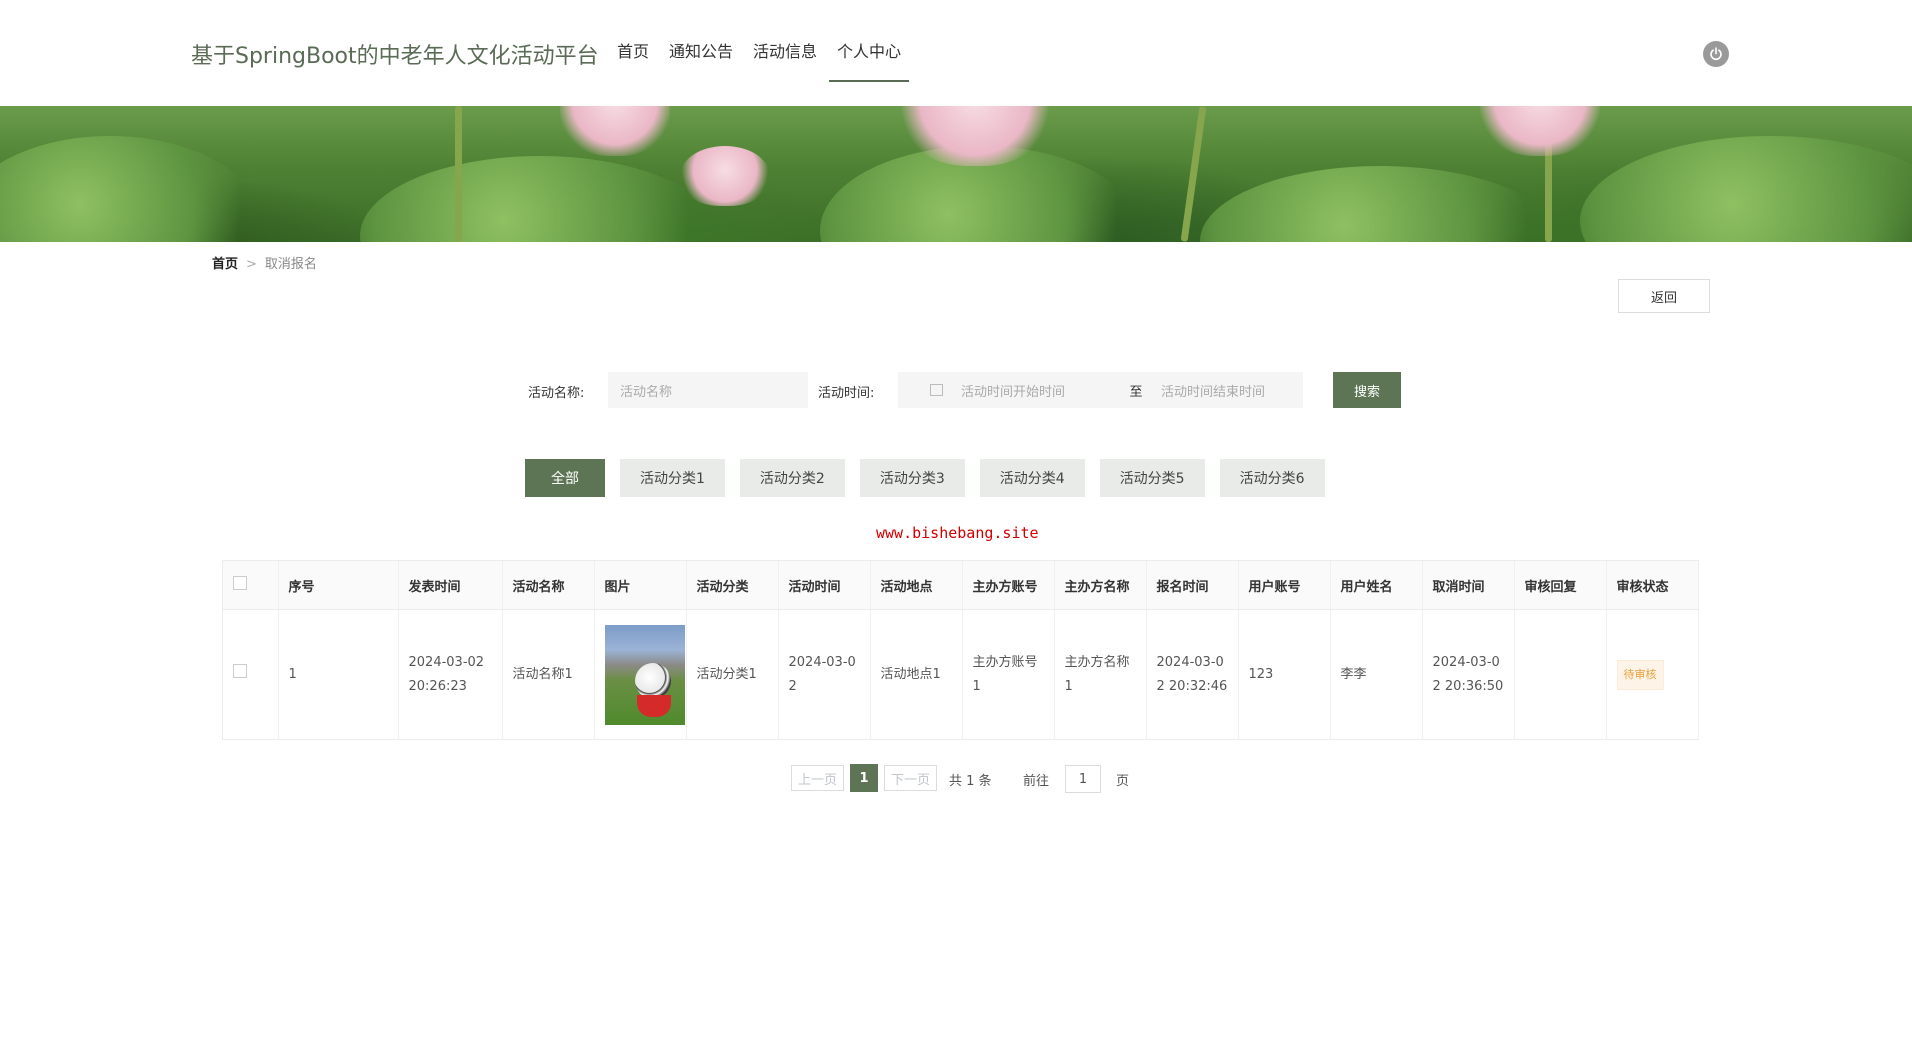 This screenshot has width=1912, height=1050. I want to click on cell-user-account: 123, so click(1284, 674).